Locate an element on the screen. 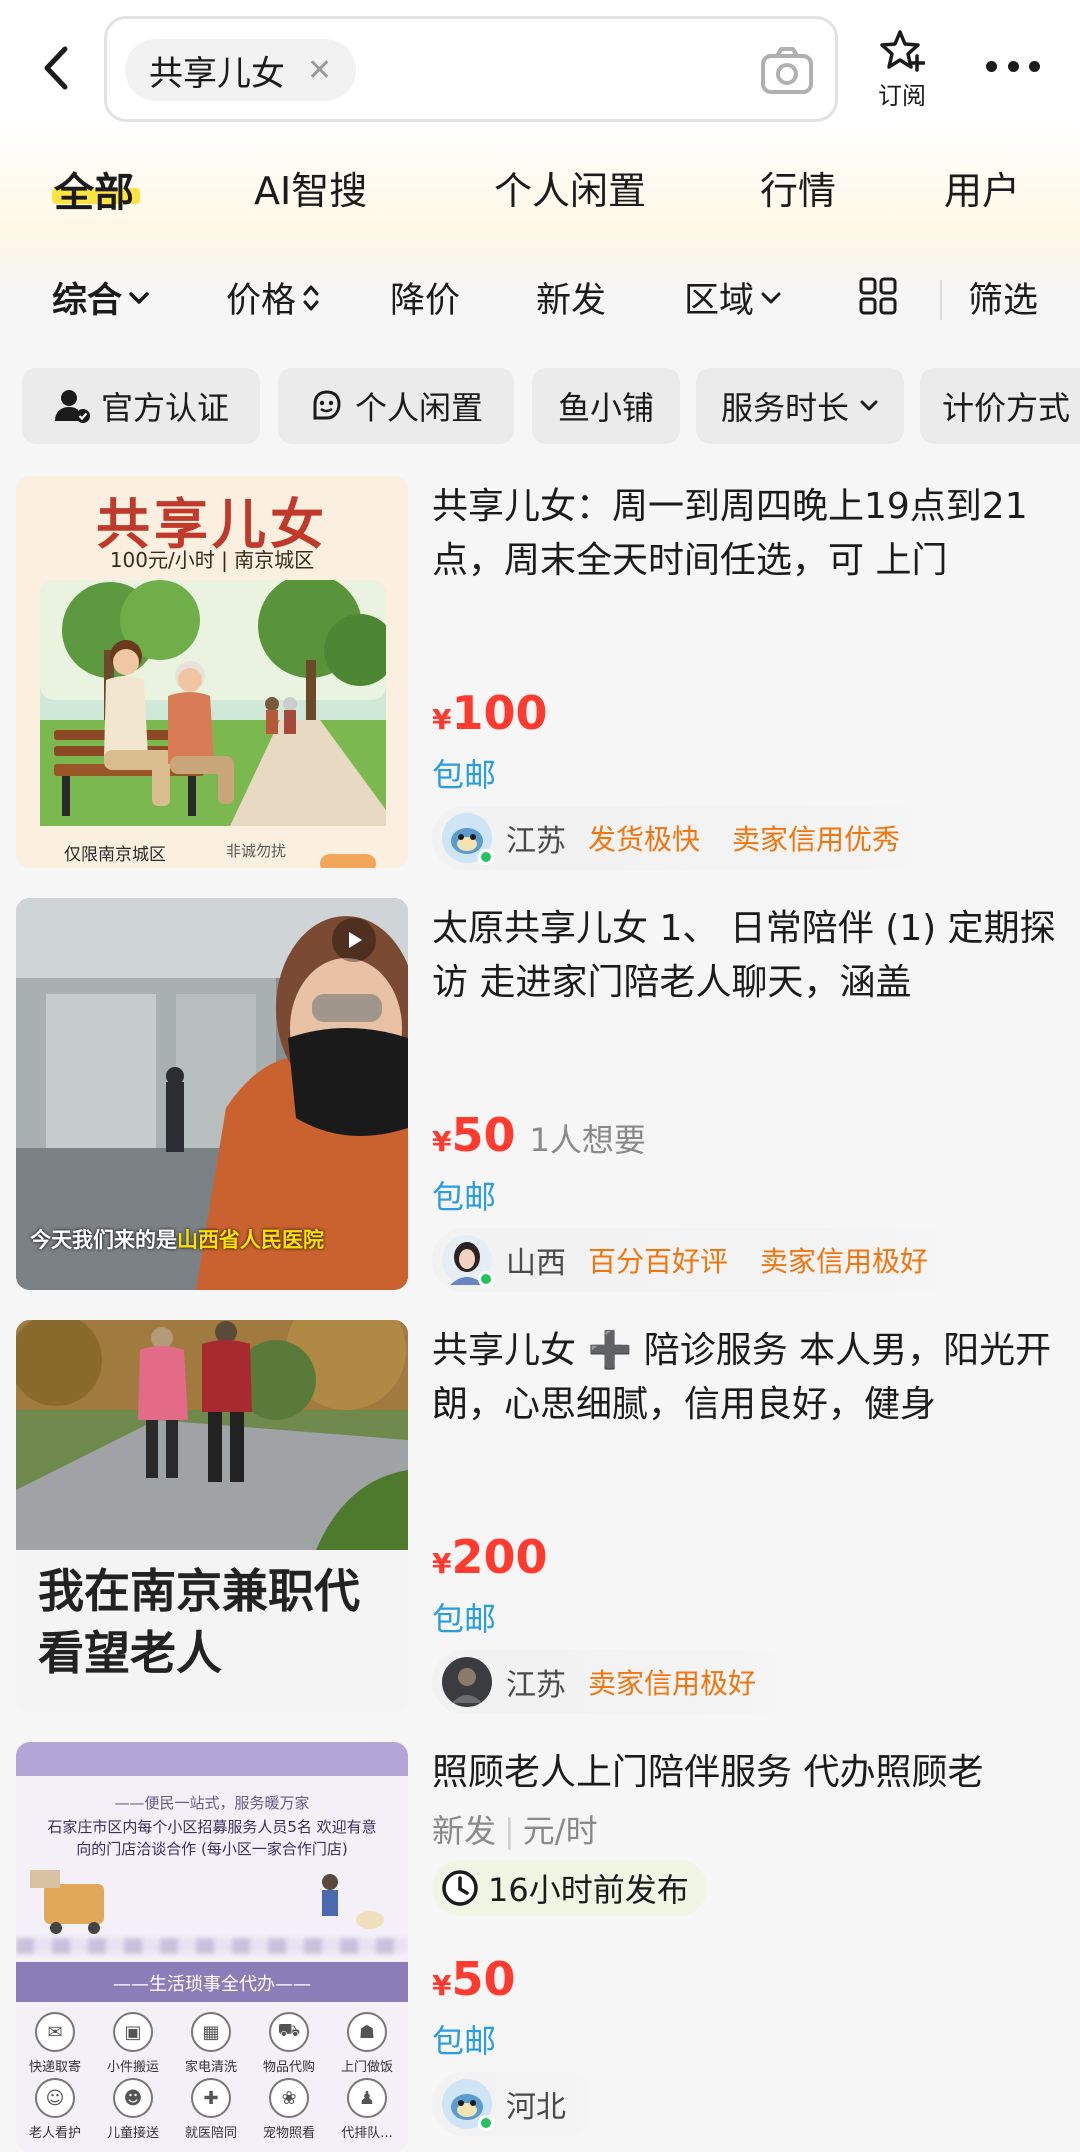 This screenshot has width=1080, height=2152. sort-region: 区域 is located at coordinates (733, 297).